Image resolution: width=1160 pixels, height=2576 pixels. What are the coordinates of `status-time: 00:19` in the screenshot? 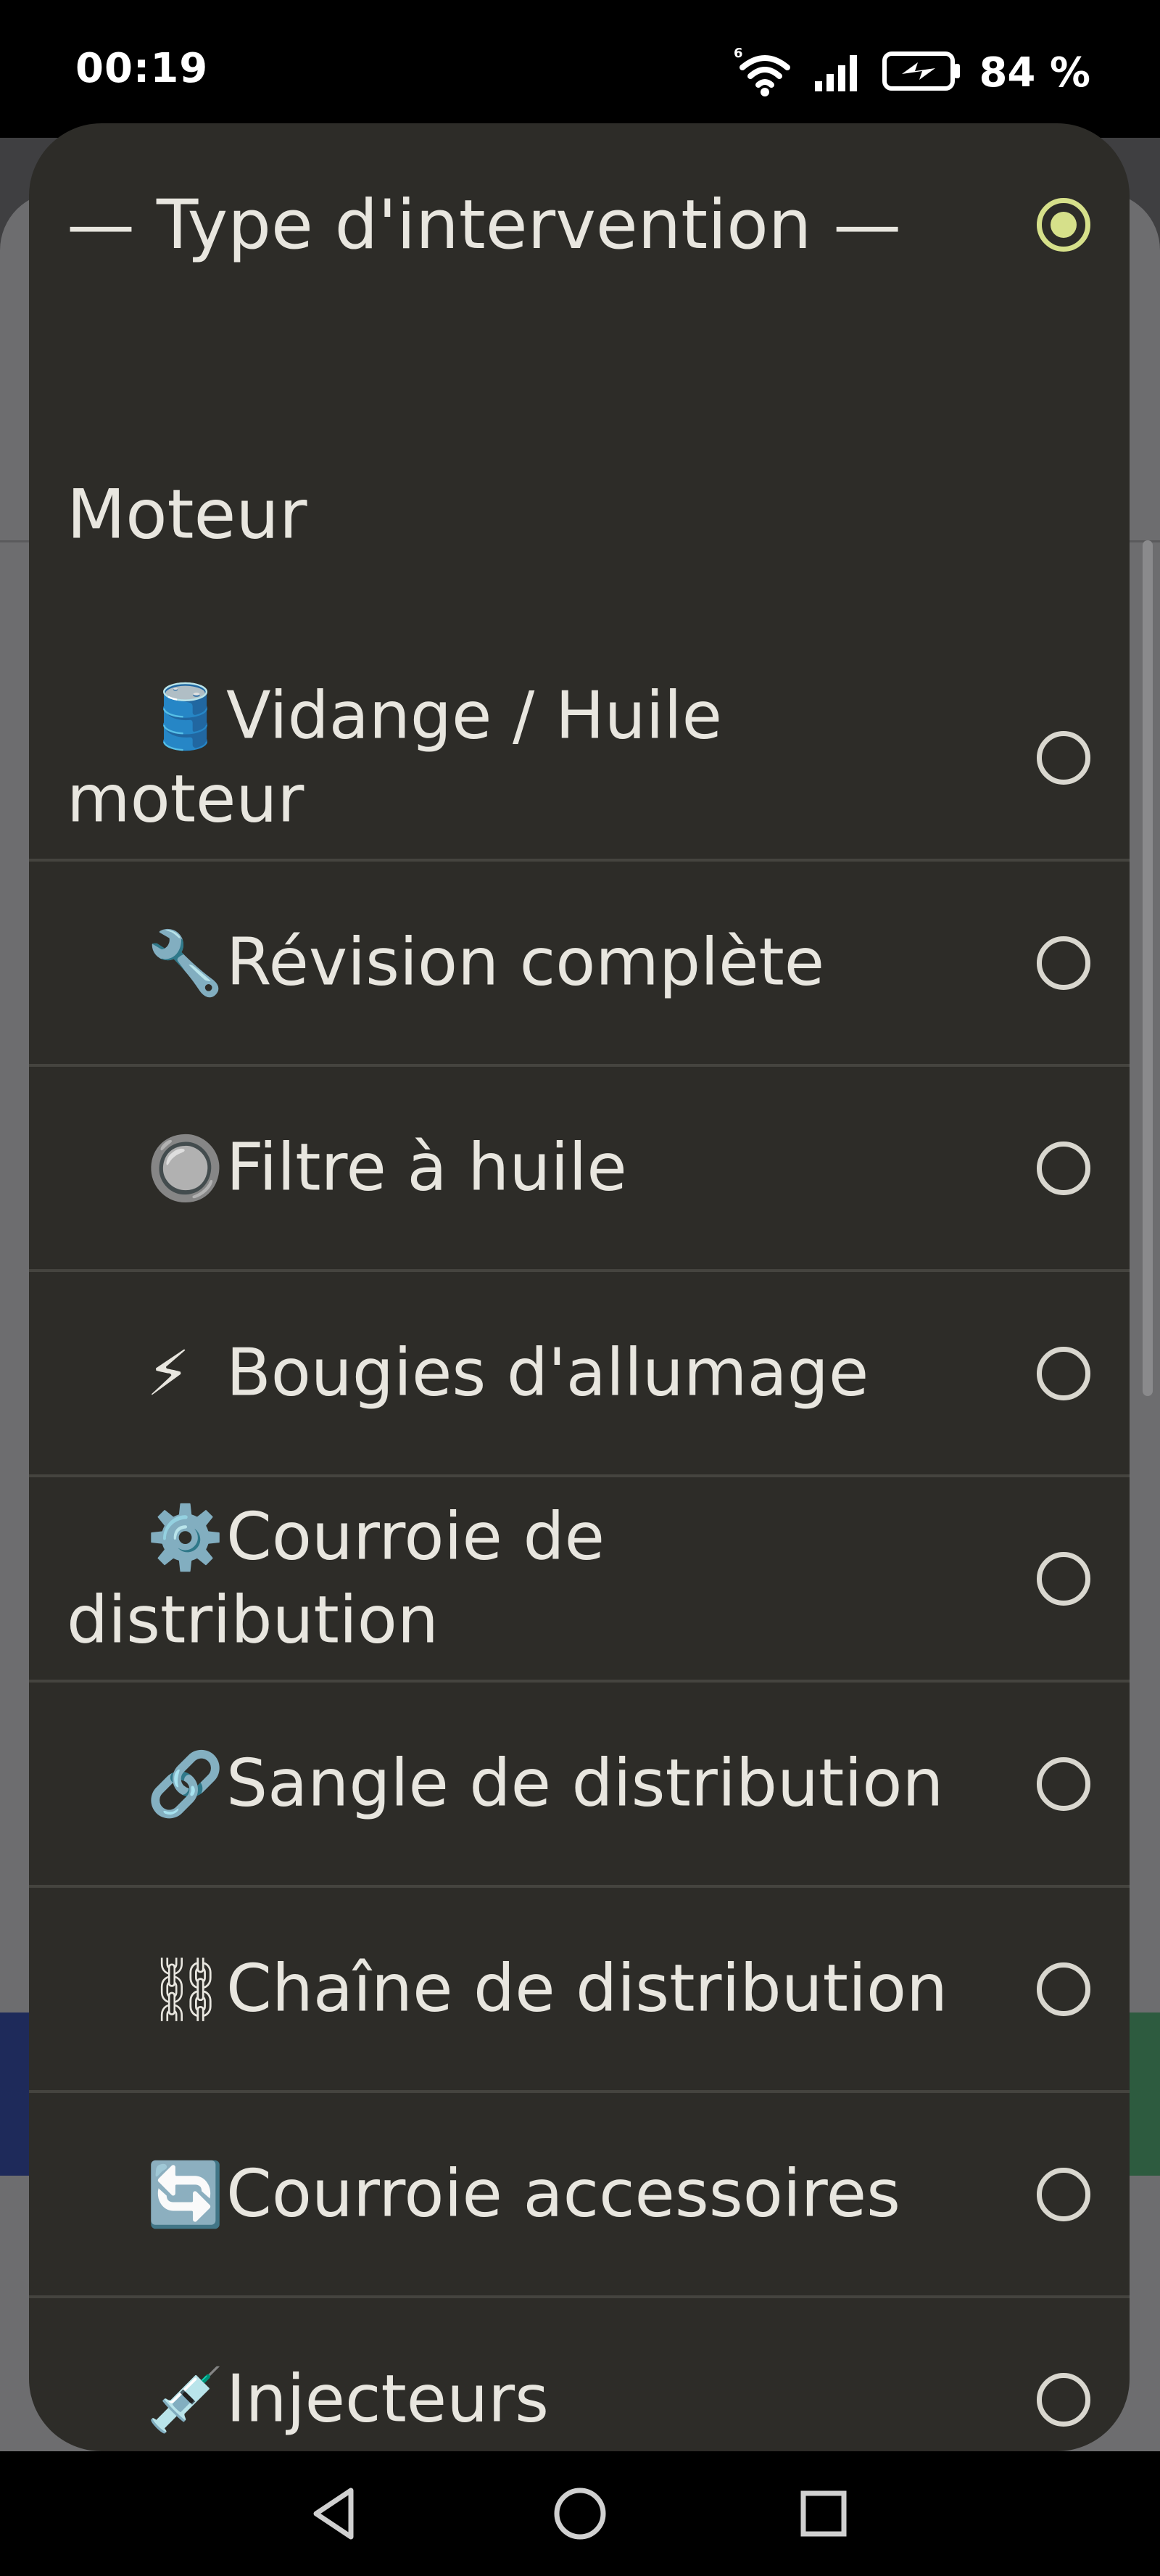 It's located at (142, 68).